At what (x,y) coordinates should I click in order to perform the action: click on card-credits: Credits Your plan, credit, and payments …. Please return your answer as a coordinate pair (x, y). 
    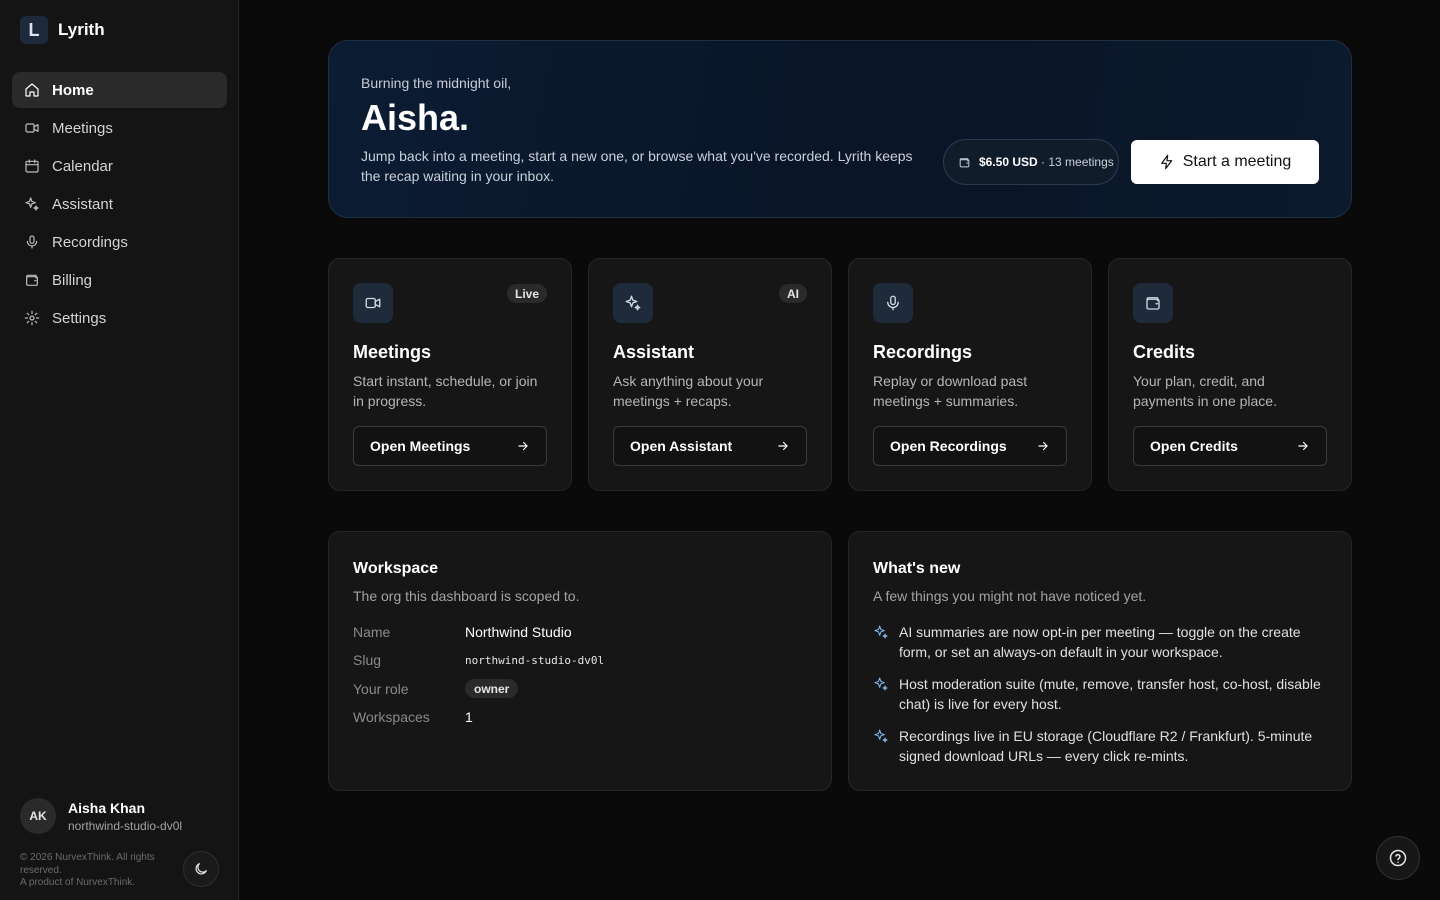
    Looking at the image, I should click on (1230, 374).